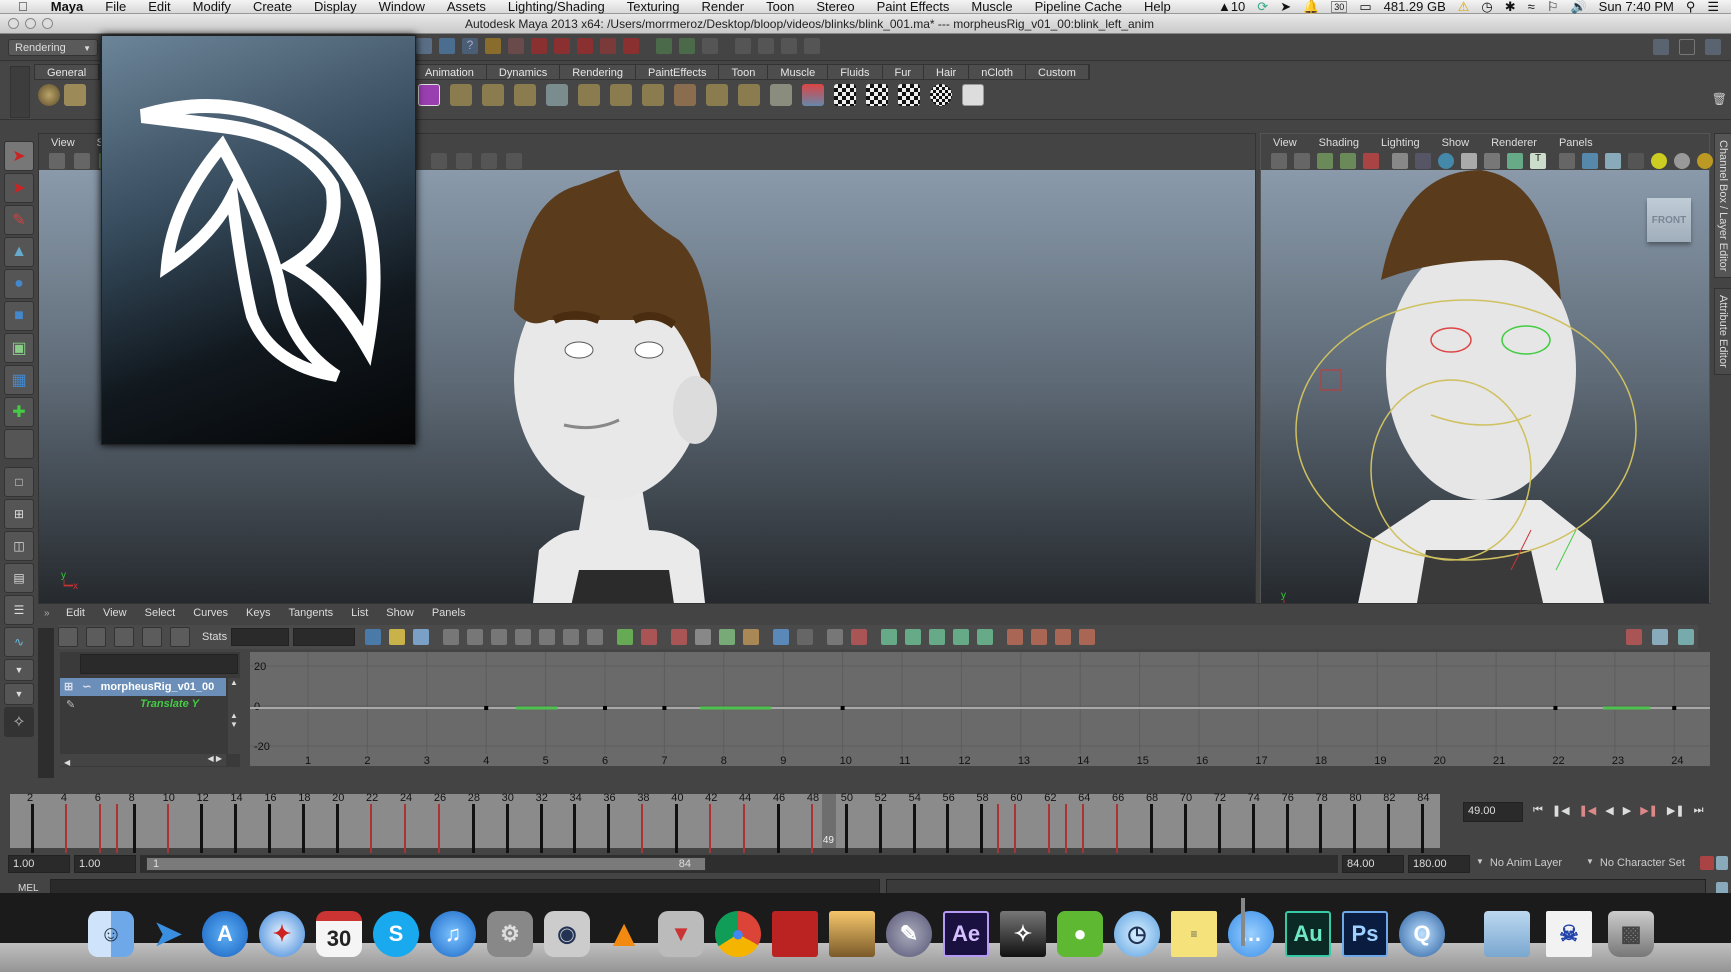 The image size is (1731, 972). What do you see at coordinates (1157, 7) in the screenshot?
I see `menu-help: Help` at bounding box center [1157, 7].